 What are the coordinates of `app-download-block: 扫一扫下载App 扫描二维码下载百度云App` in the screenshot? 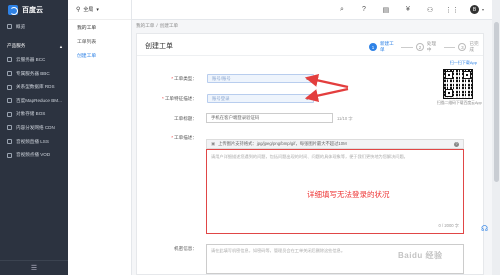 It's located at (459, 83).